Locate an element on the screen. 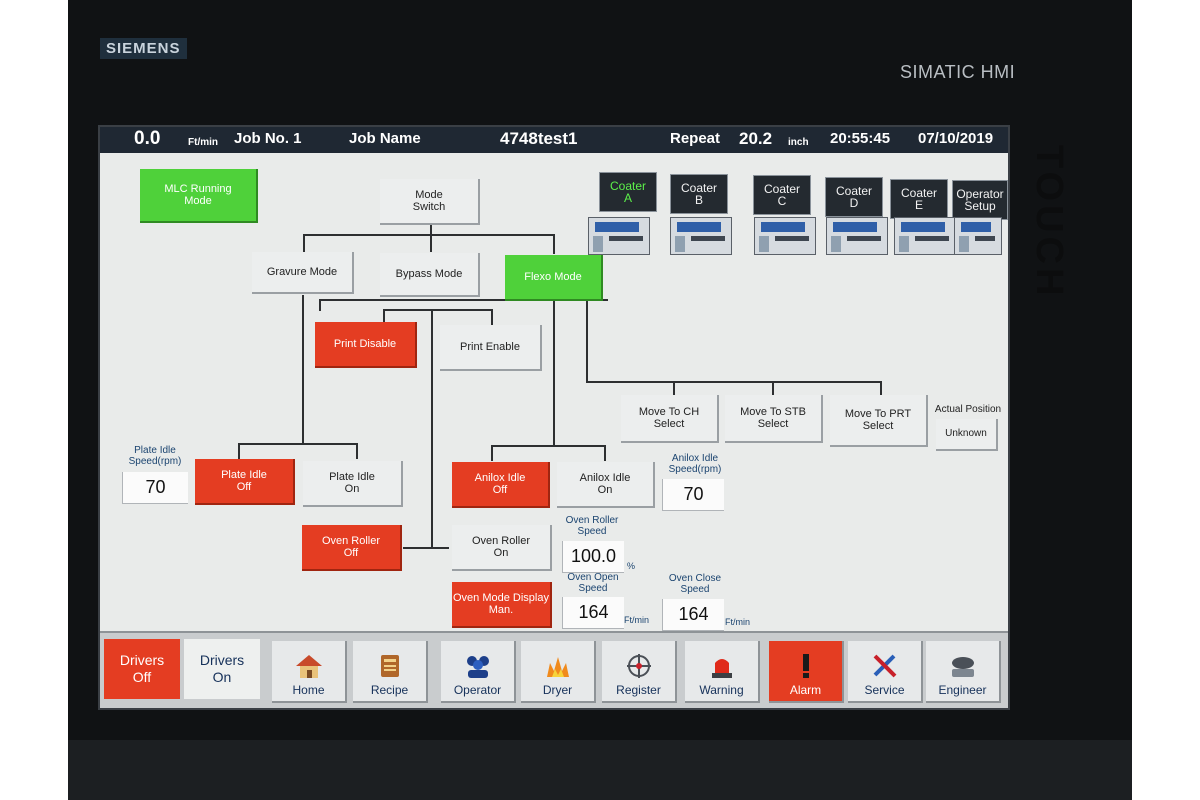  repeat-label: Repeat is located at coordinates (695, 138).